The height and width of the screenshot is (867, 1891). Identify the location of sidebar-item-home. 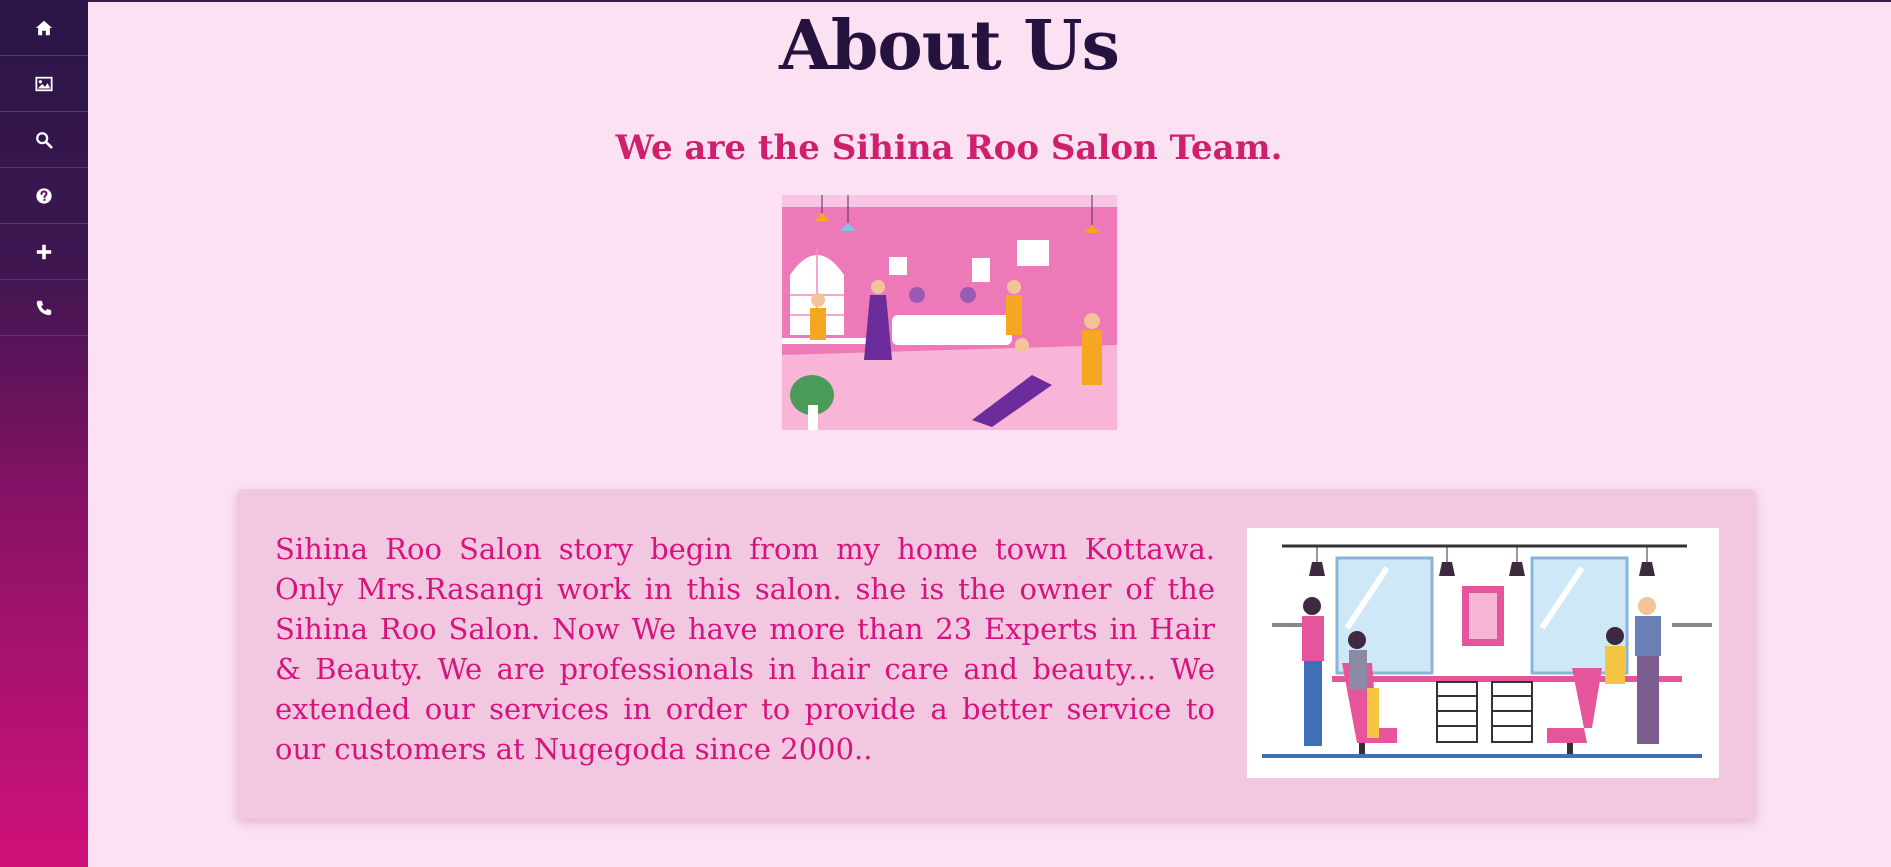
(44, 28).